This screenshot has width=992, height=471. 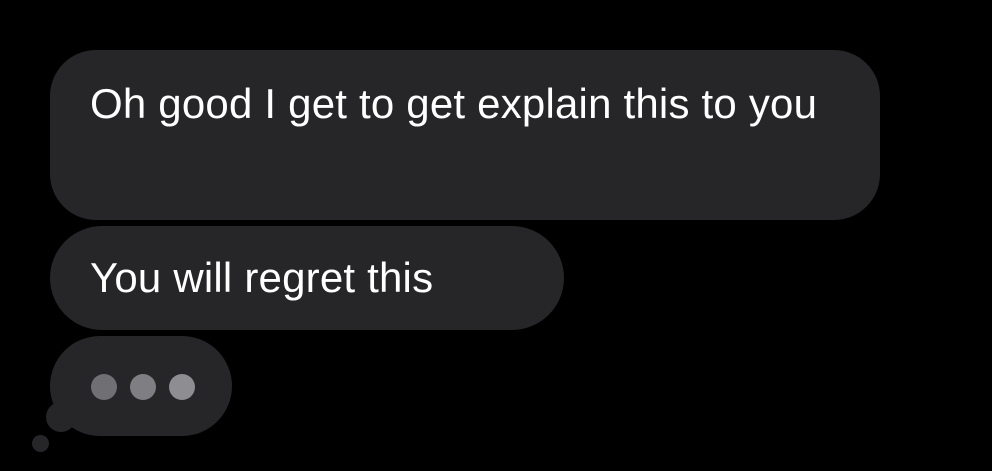 I want to click on message-text: Oh good I get to get explain this to you, so click(x=454, y=103).